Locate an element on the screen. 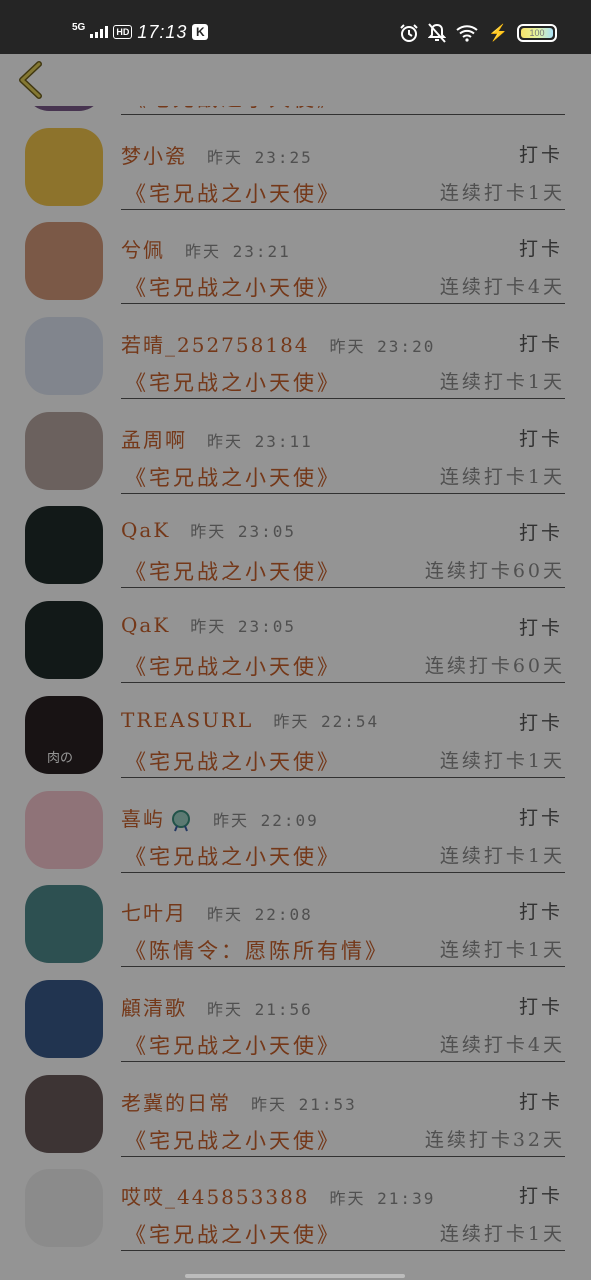 The width and height of the screenshot is (591, 1280). checkin-meta: 兮佩 昨天 23:21 打卡 is located at coordinates (342, 248).